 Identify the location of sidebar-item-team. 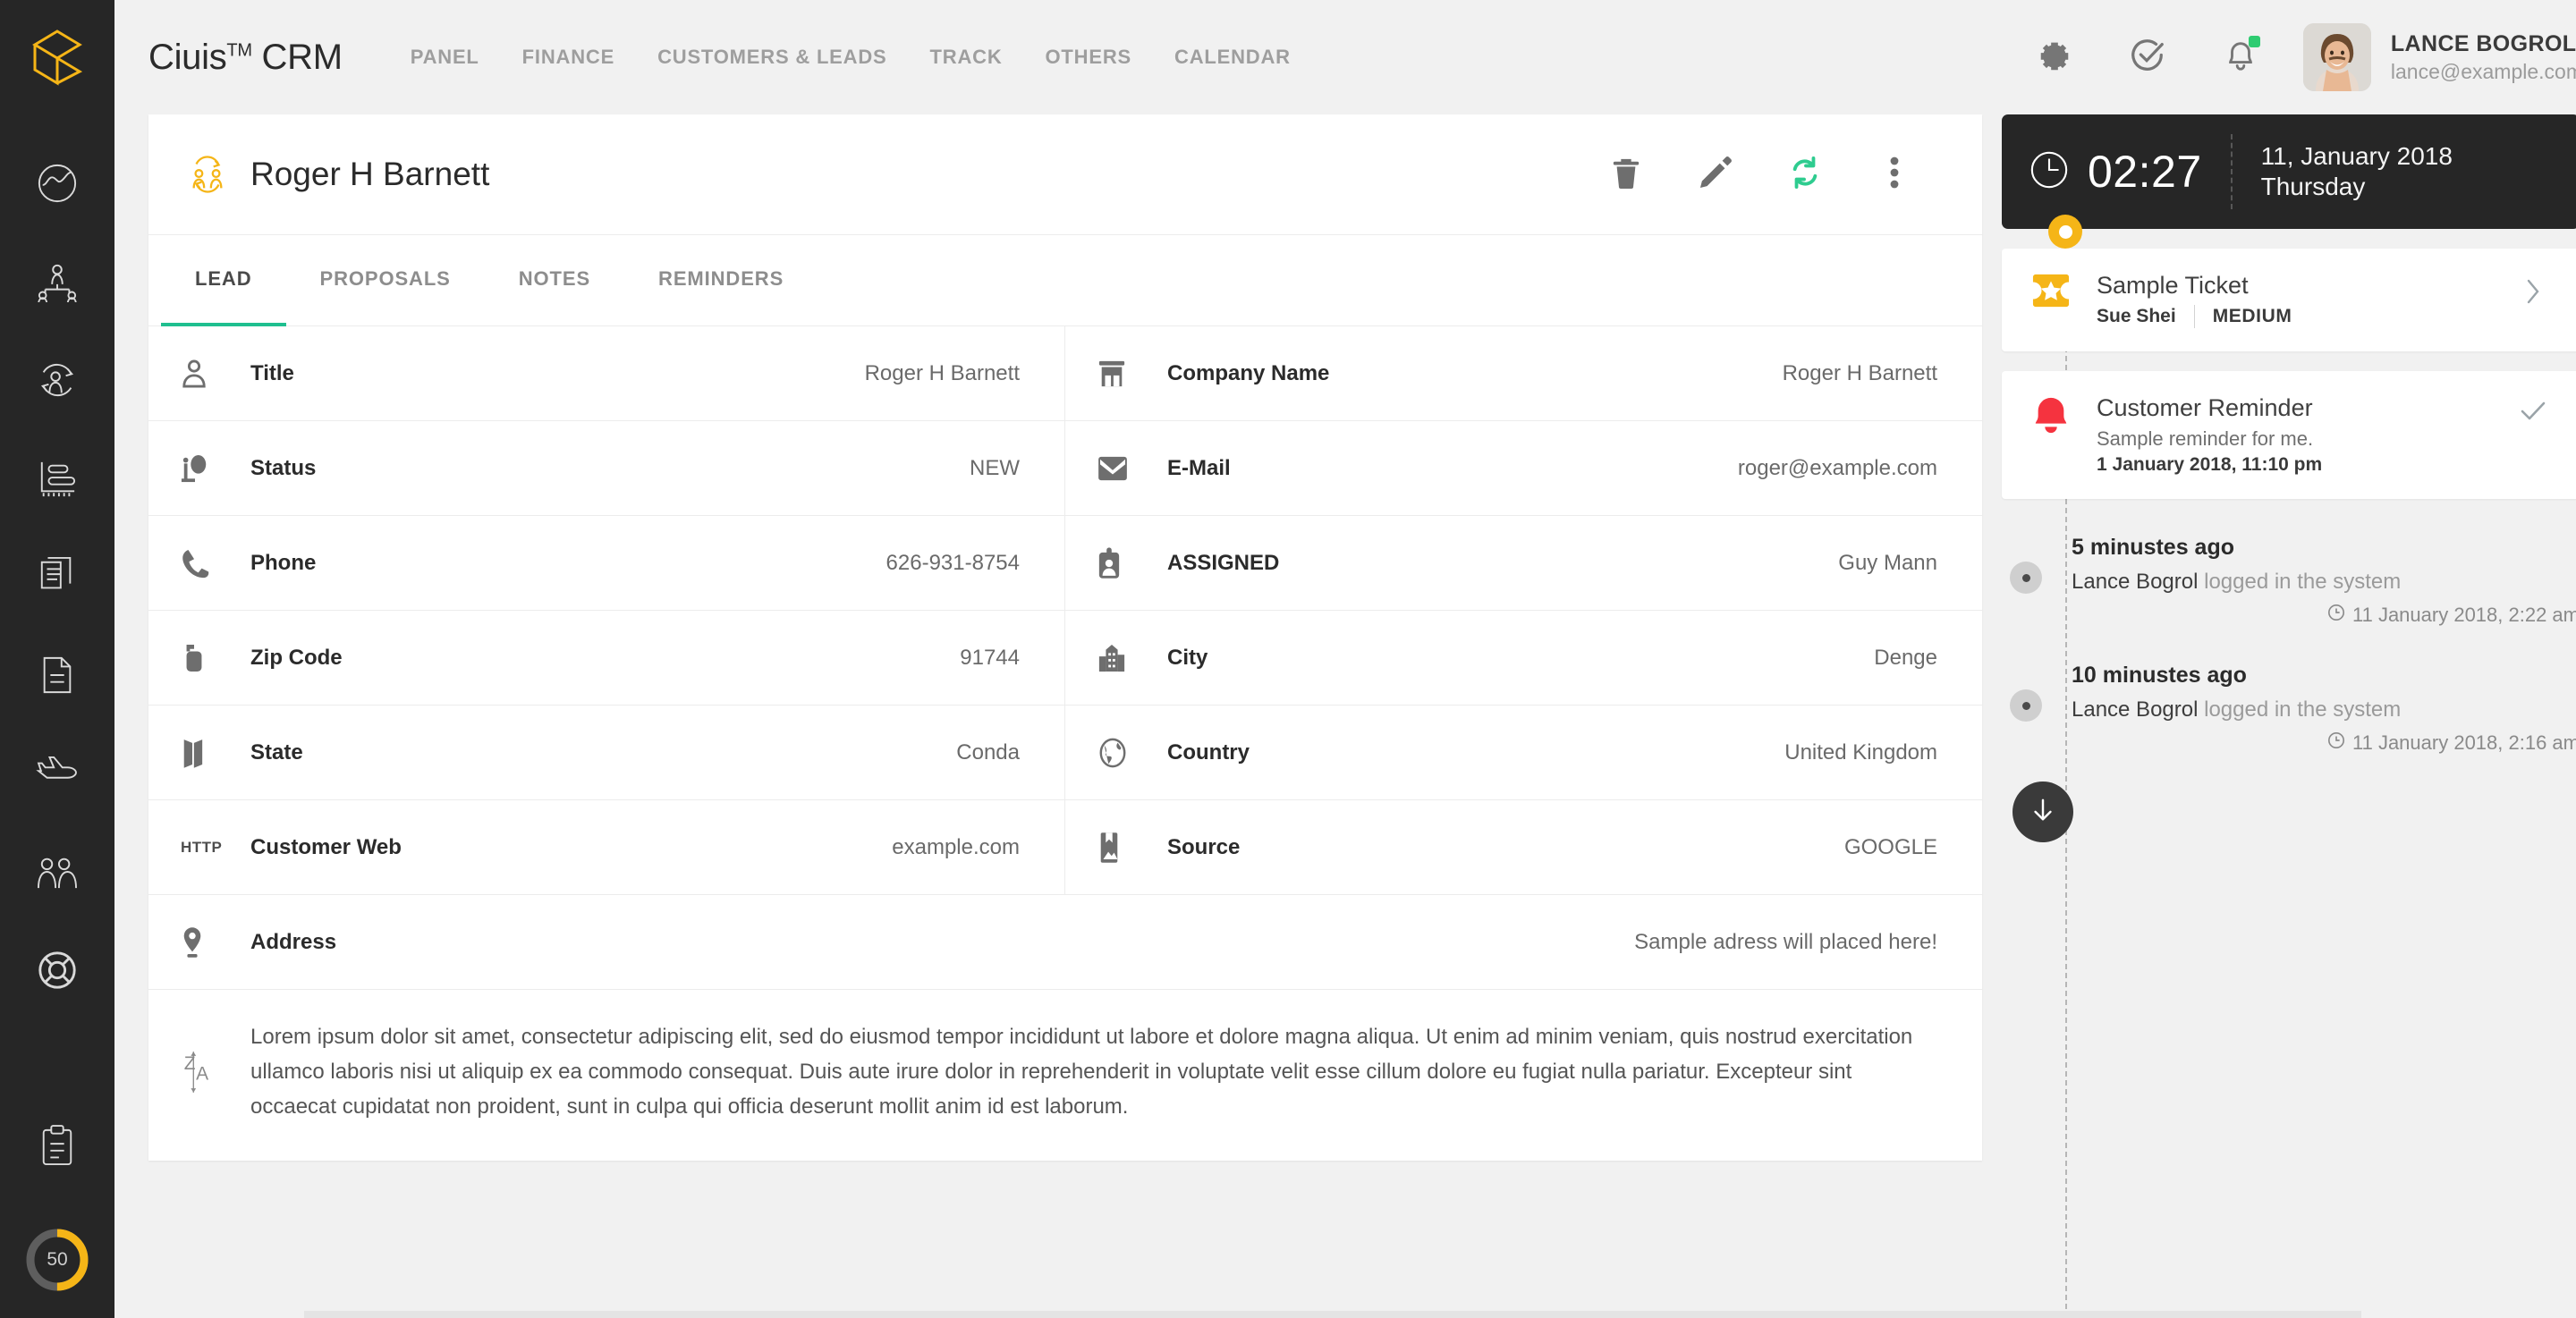
(57, 872).